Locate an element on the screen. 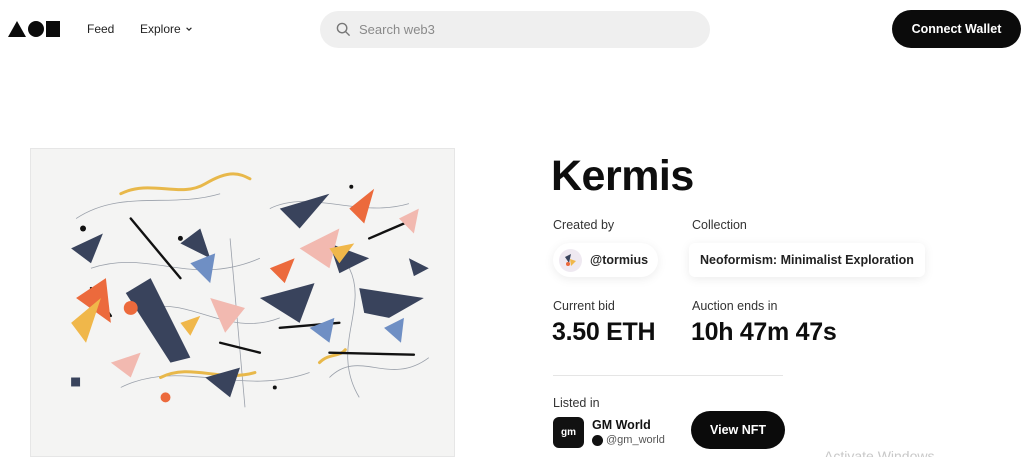  auction-countdown: 10h 47m 47s is located at coordinates (764, 332).